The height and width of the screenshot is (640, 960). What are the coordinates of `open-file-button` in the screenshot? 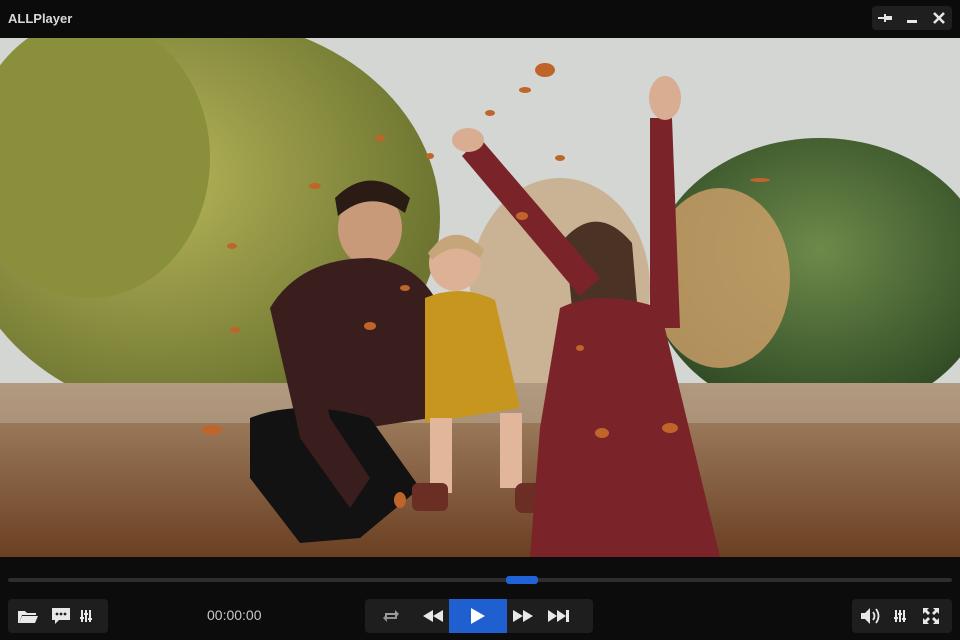 It's located at (28, 616).